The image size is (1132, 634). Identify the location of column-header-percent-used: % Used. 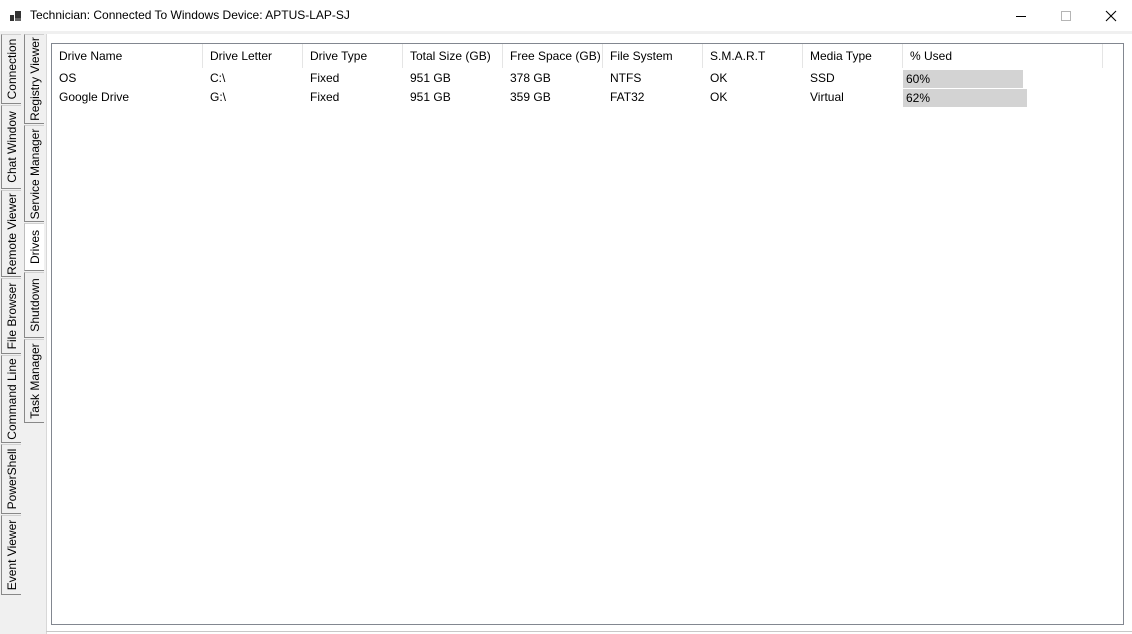
(1003, 56).